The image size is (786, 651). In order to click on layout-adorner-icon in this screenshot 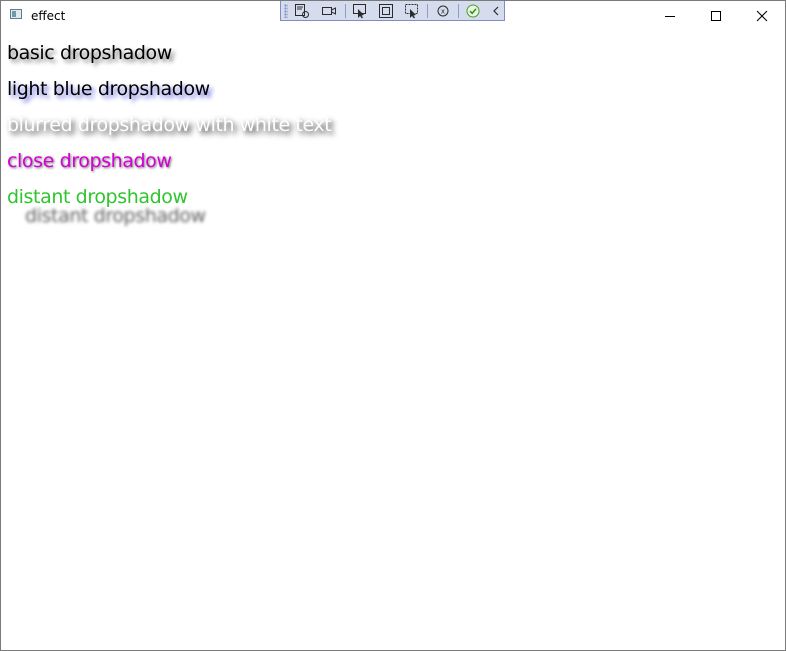, I will do `click(386, 11)`.